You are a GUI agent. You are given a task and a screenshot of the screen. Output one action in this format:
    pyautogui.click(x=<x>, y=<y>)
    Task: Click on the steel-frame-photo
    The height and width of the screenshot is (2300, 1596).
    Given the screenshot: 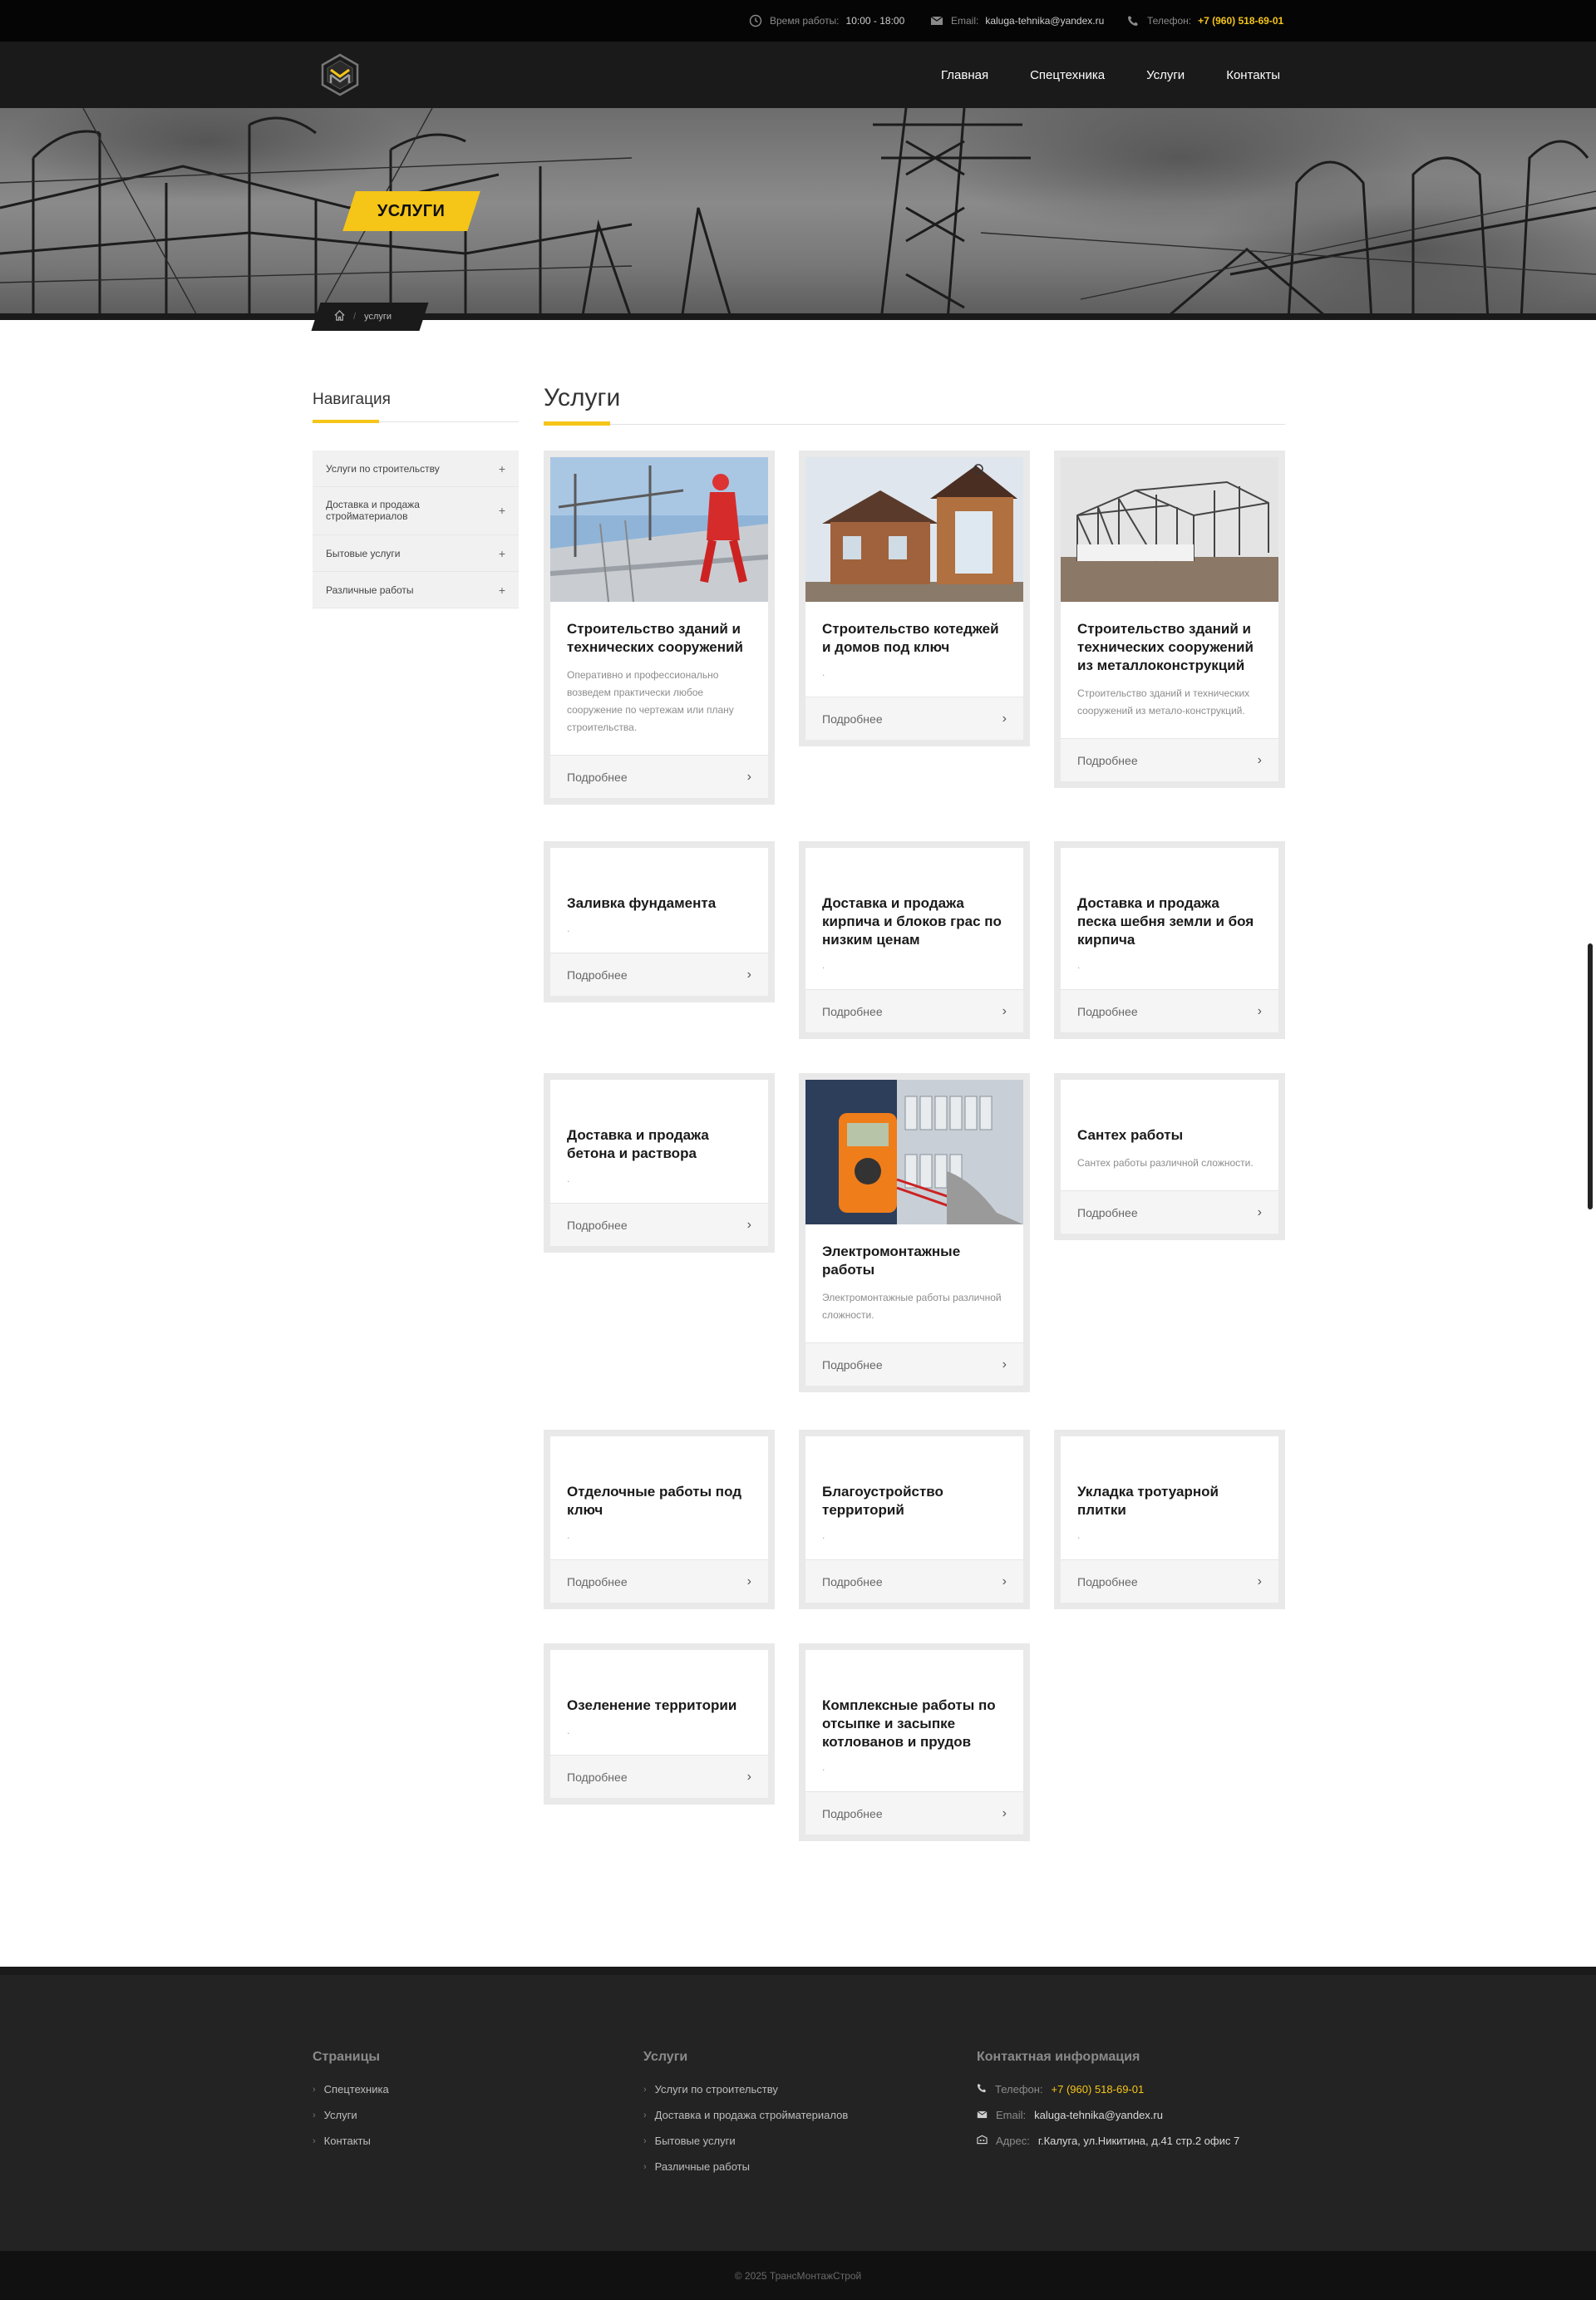 What is the action you would take?
    pyautogui.click(x=1169, y=529)
    